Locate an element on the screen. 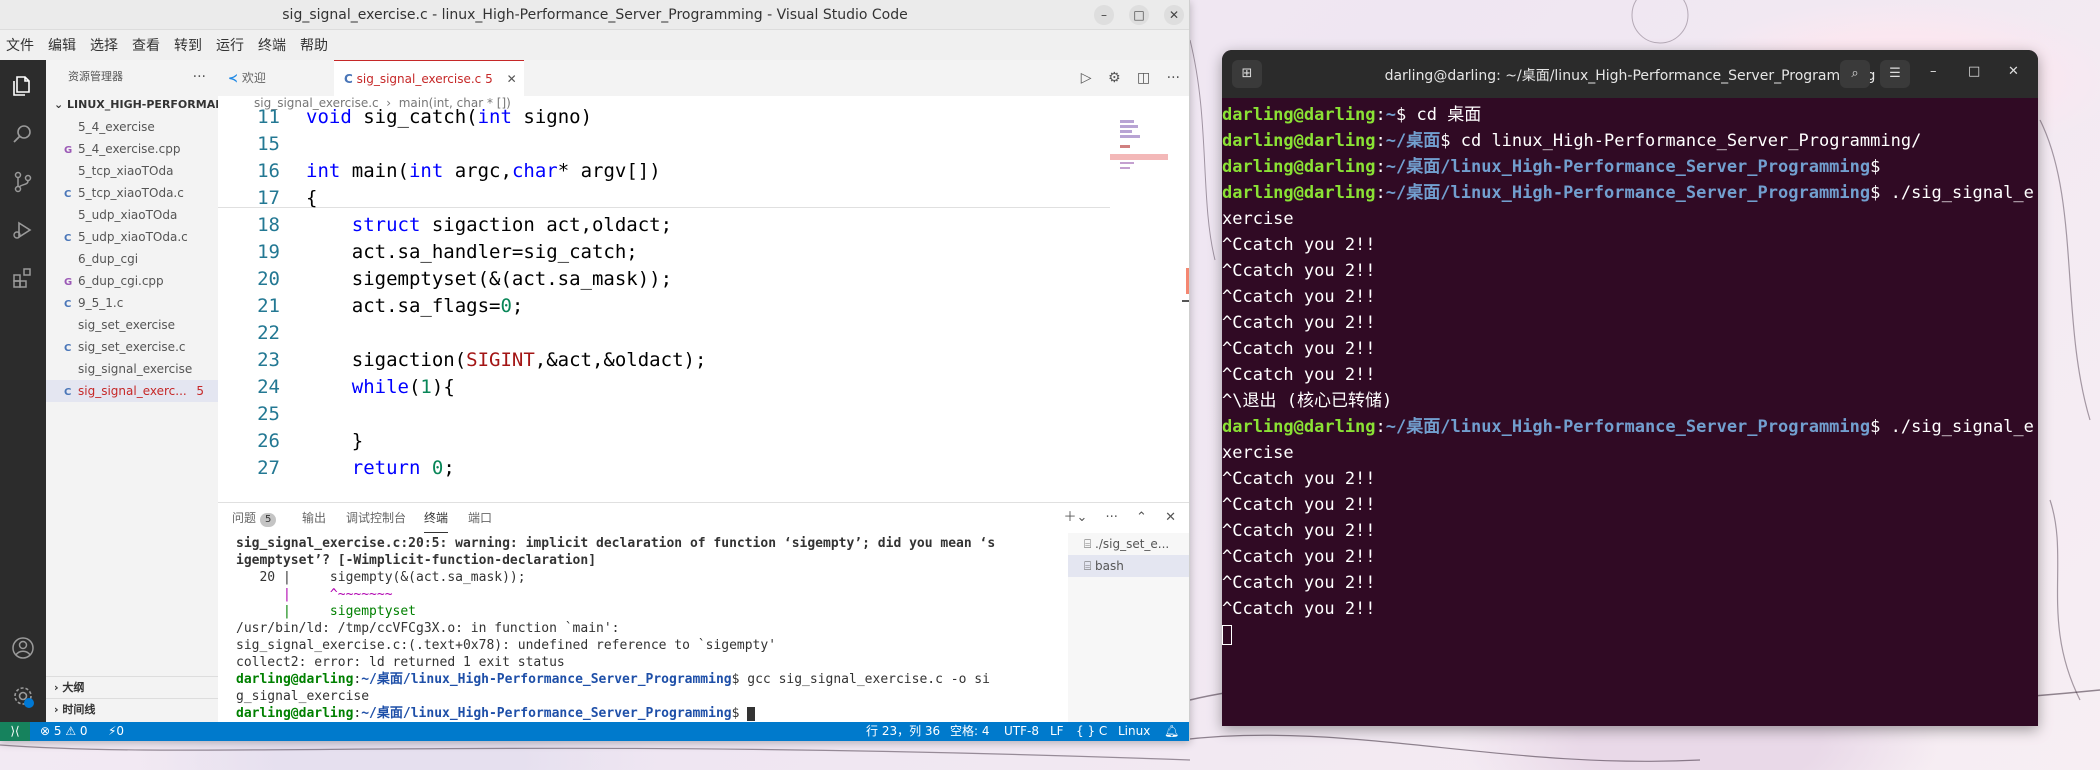 This screenshot has width=2100, height=770. more-actions-icon: ··· is located at coordinates (199, 77).